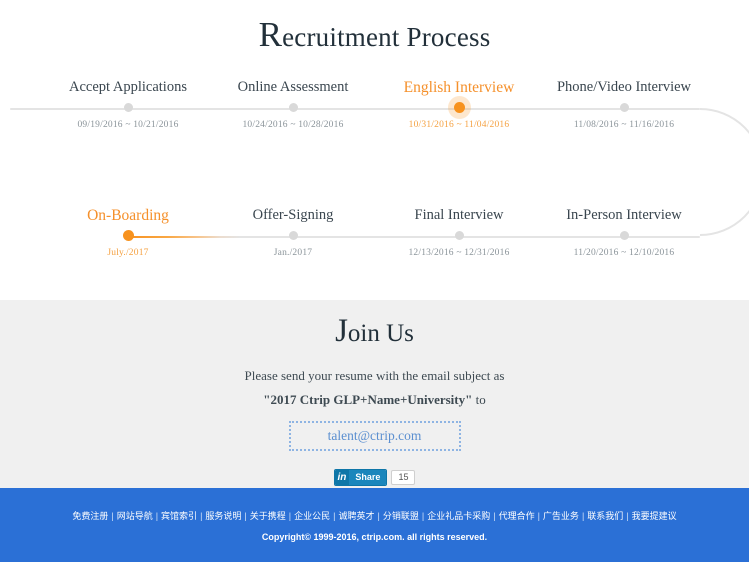 The image size is (749, 562). I want to click on footer-link: 网站导航, so click(135, 516).